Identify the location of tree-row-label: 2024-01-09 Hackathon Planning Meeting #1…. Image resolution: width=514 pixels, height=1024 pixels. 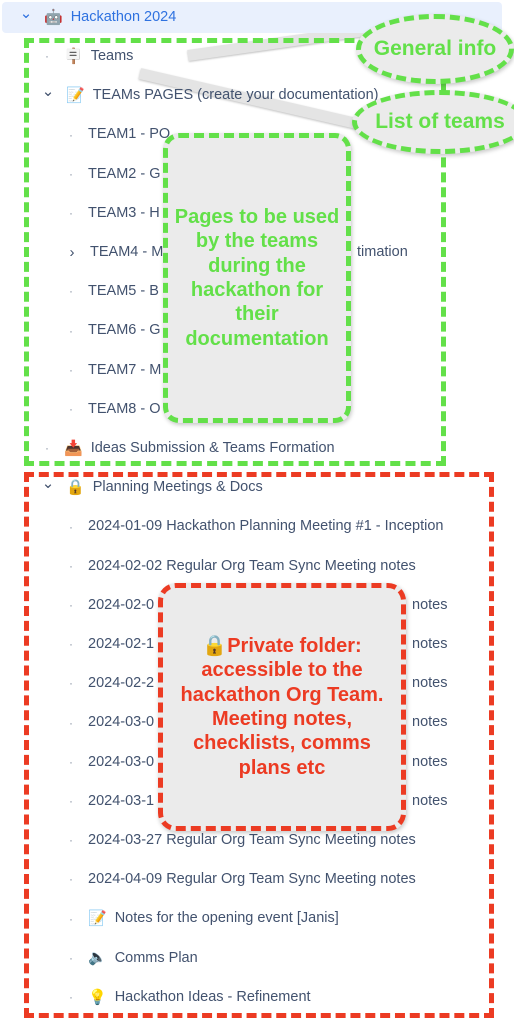
(266, 526).